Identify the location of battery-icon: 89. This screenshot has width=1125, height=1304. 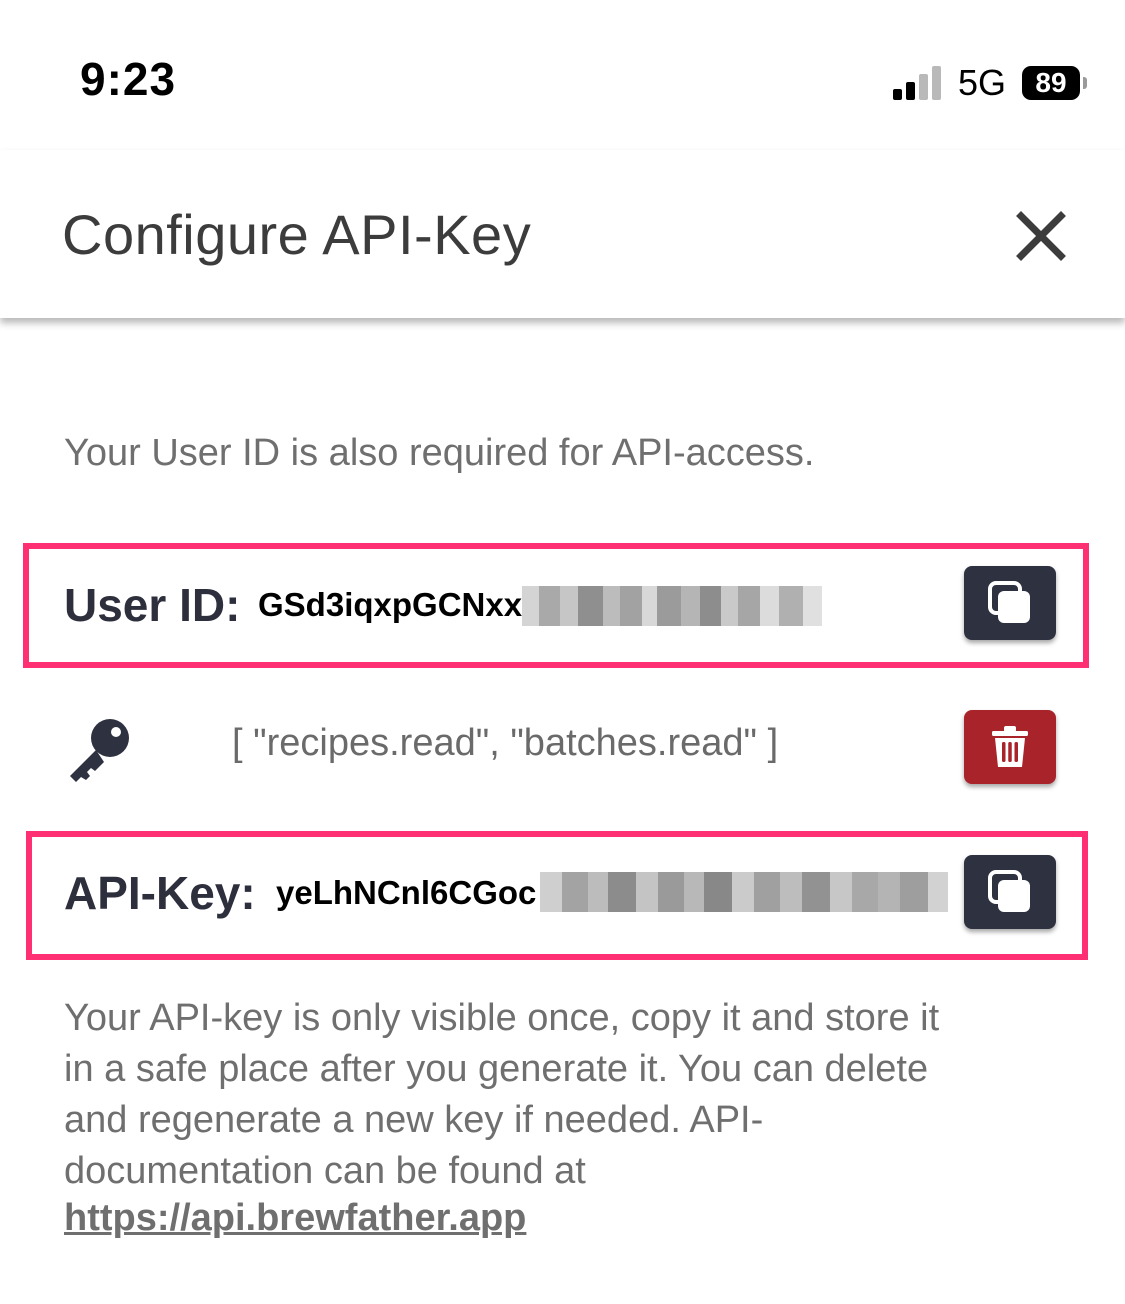
(1054, 83).